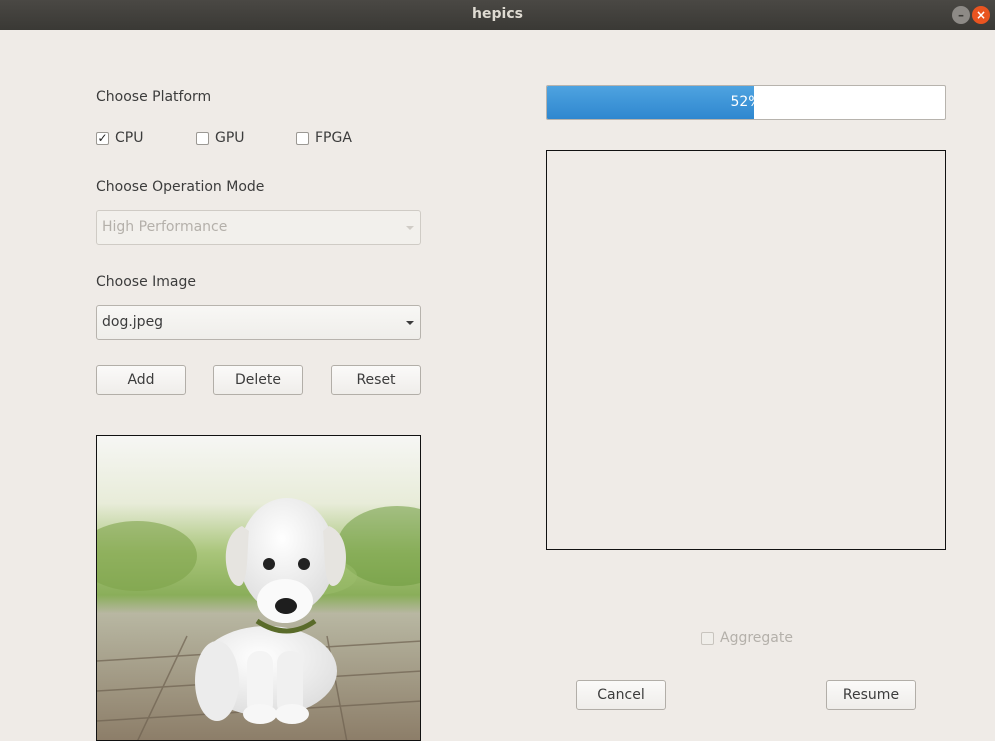  I want to click on title-bar: hepics – ×, so click(497, 15).